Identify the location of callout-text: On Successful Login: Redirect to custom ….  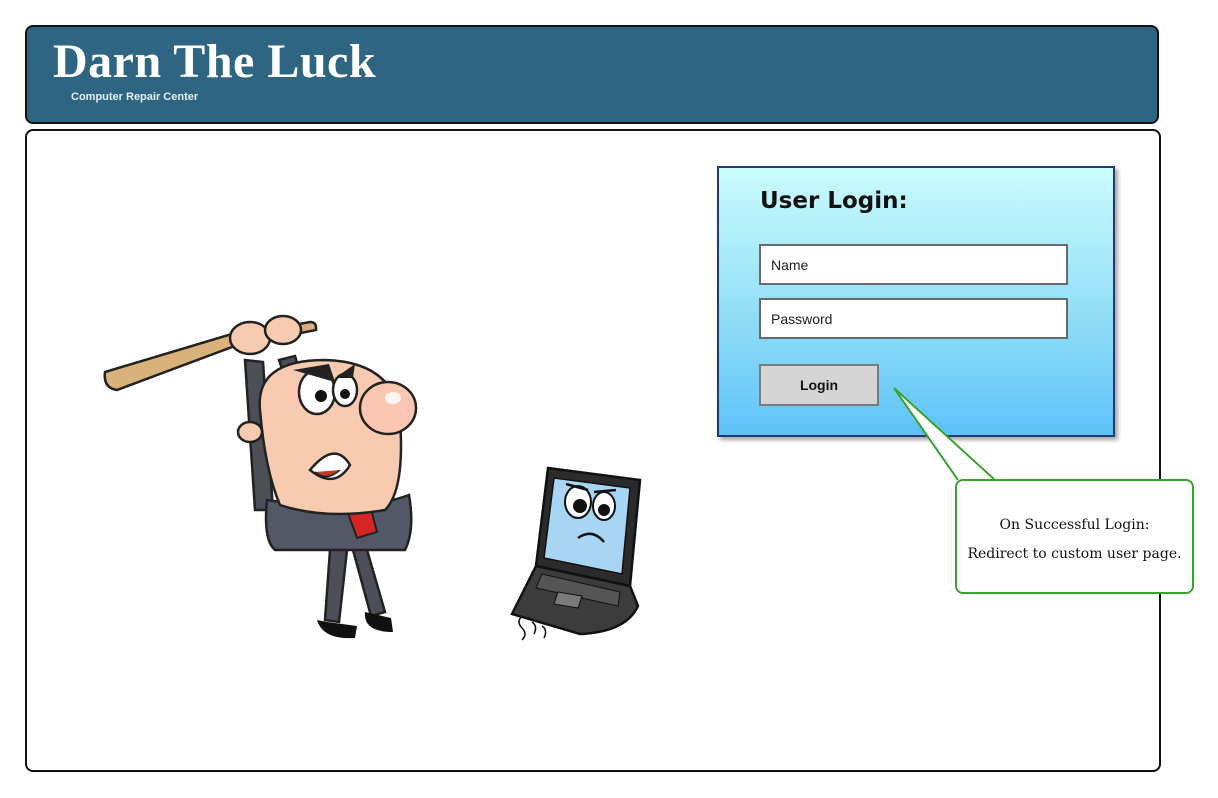
(1074, 540).